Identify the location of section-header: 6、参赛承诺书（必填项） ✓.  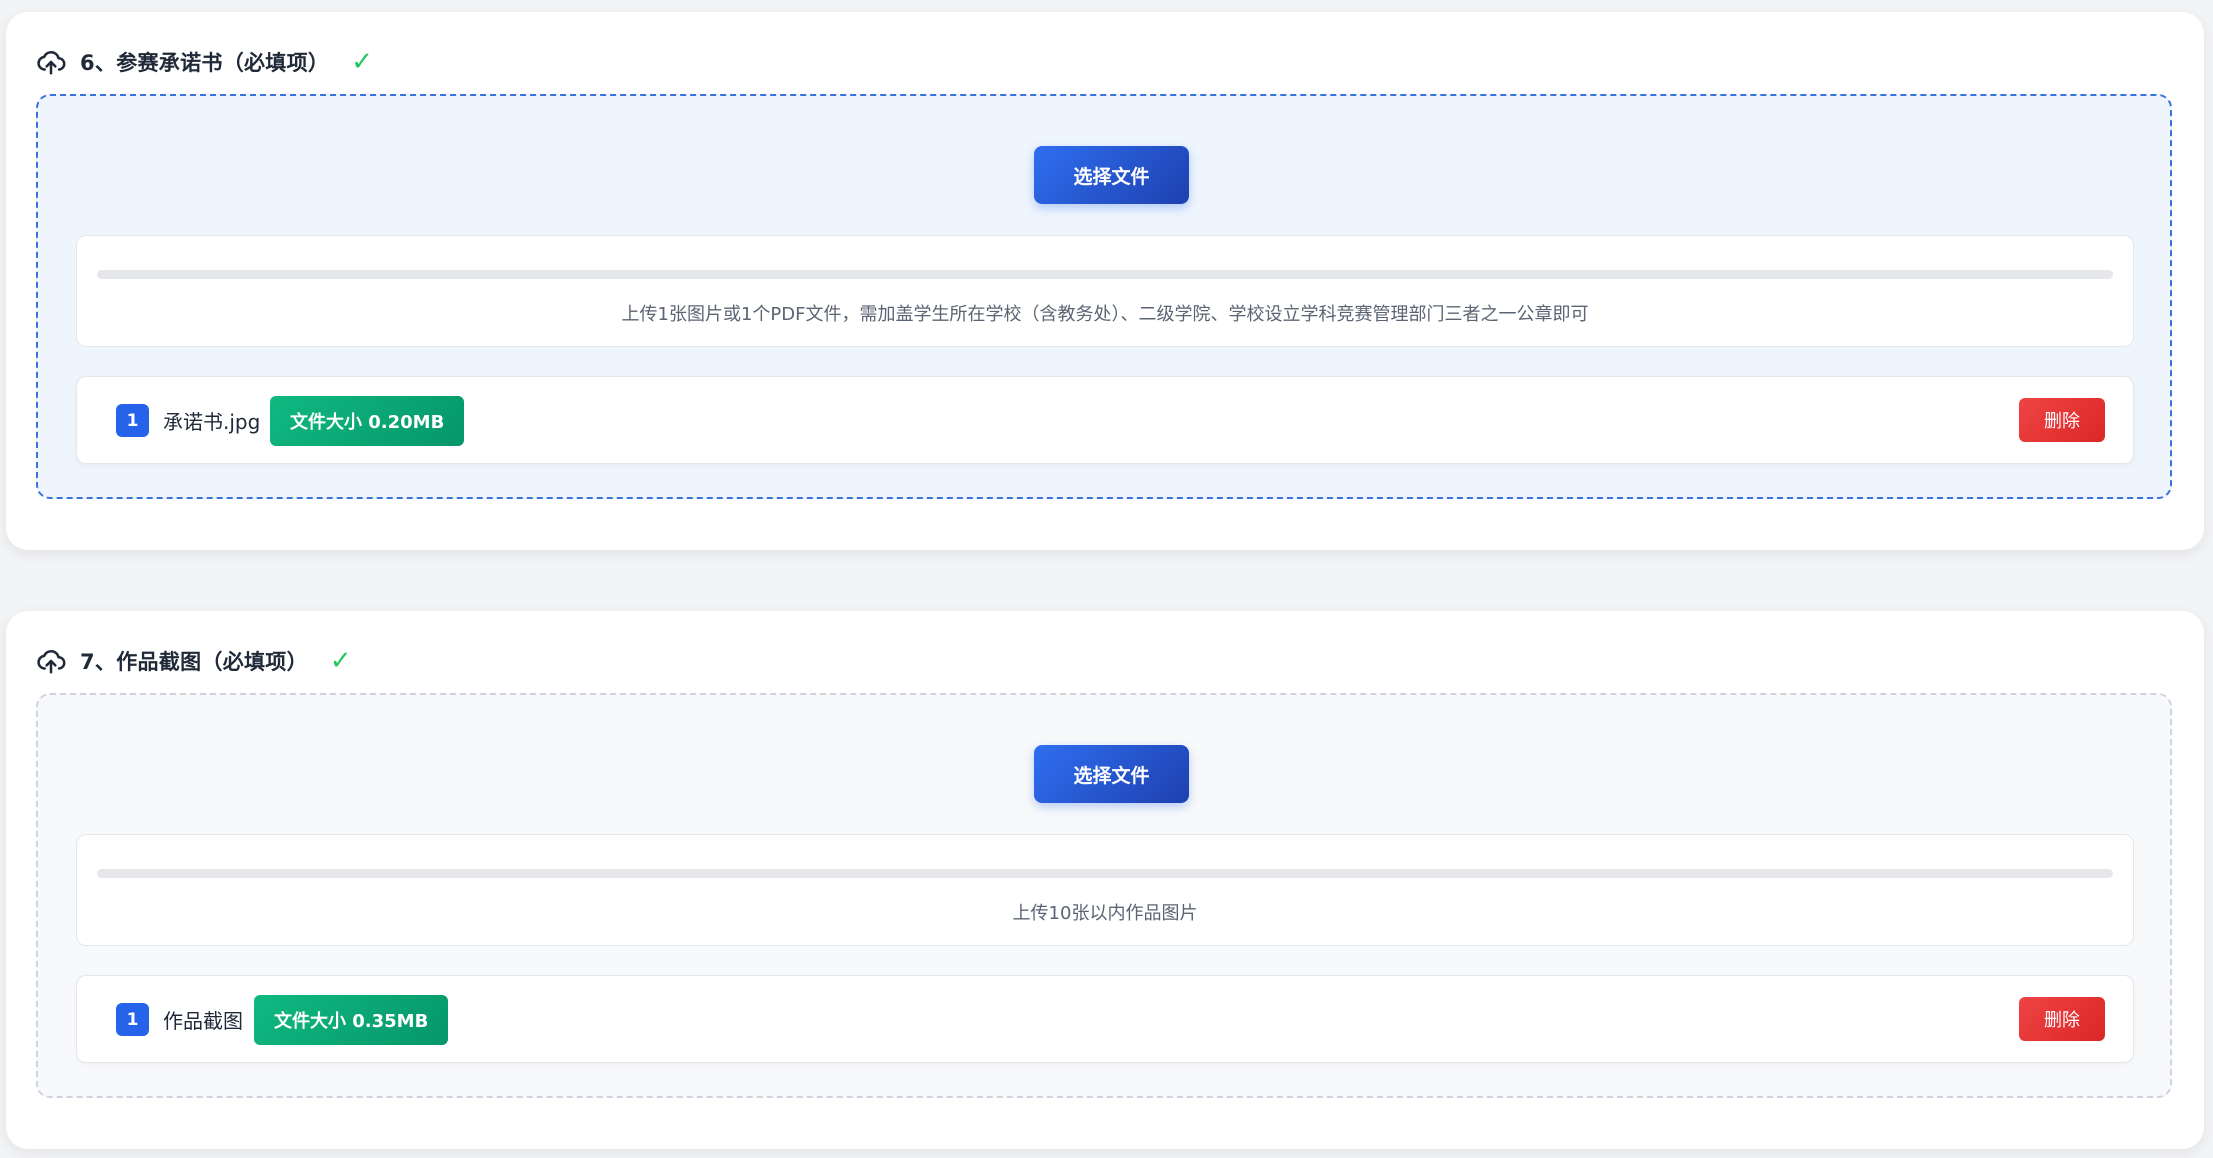
(204, 62).